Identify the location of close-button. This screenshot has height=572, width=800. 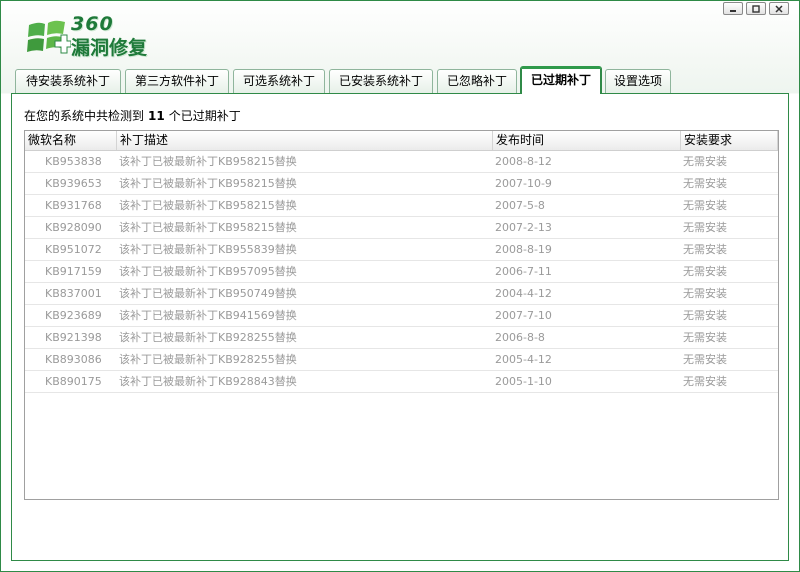
(779, 8).